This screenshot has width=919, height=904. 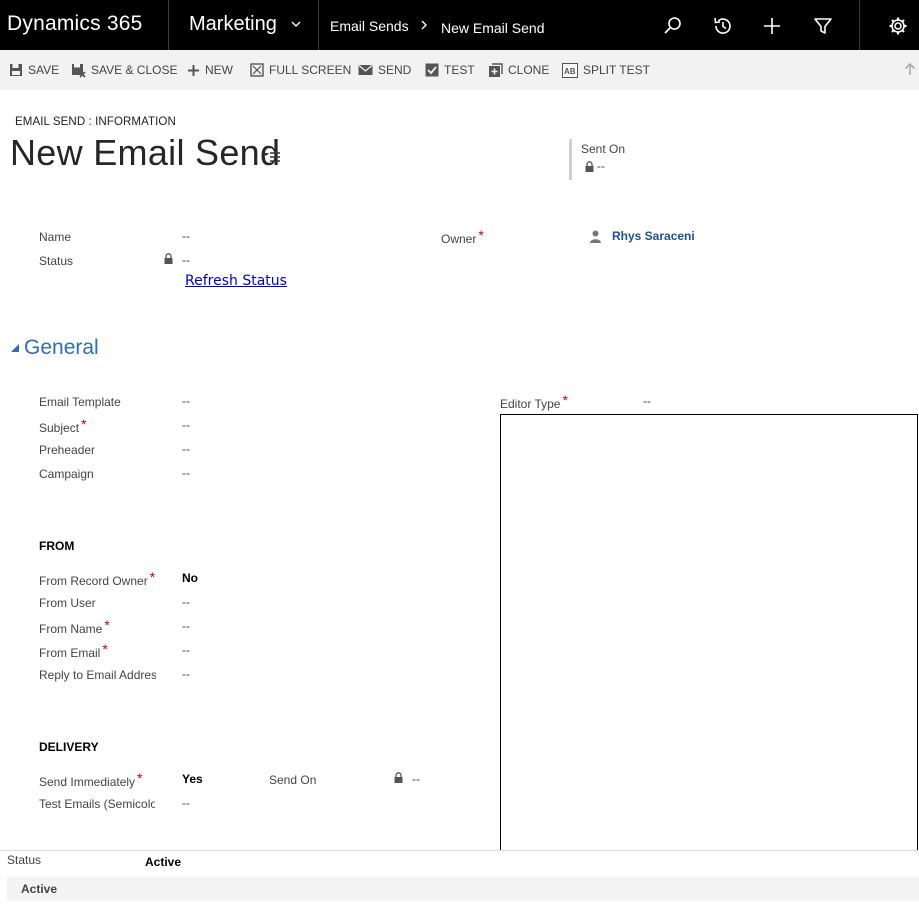 I want to click on email-template-field: --, so click(x=186, y=401).